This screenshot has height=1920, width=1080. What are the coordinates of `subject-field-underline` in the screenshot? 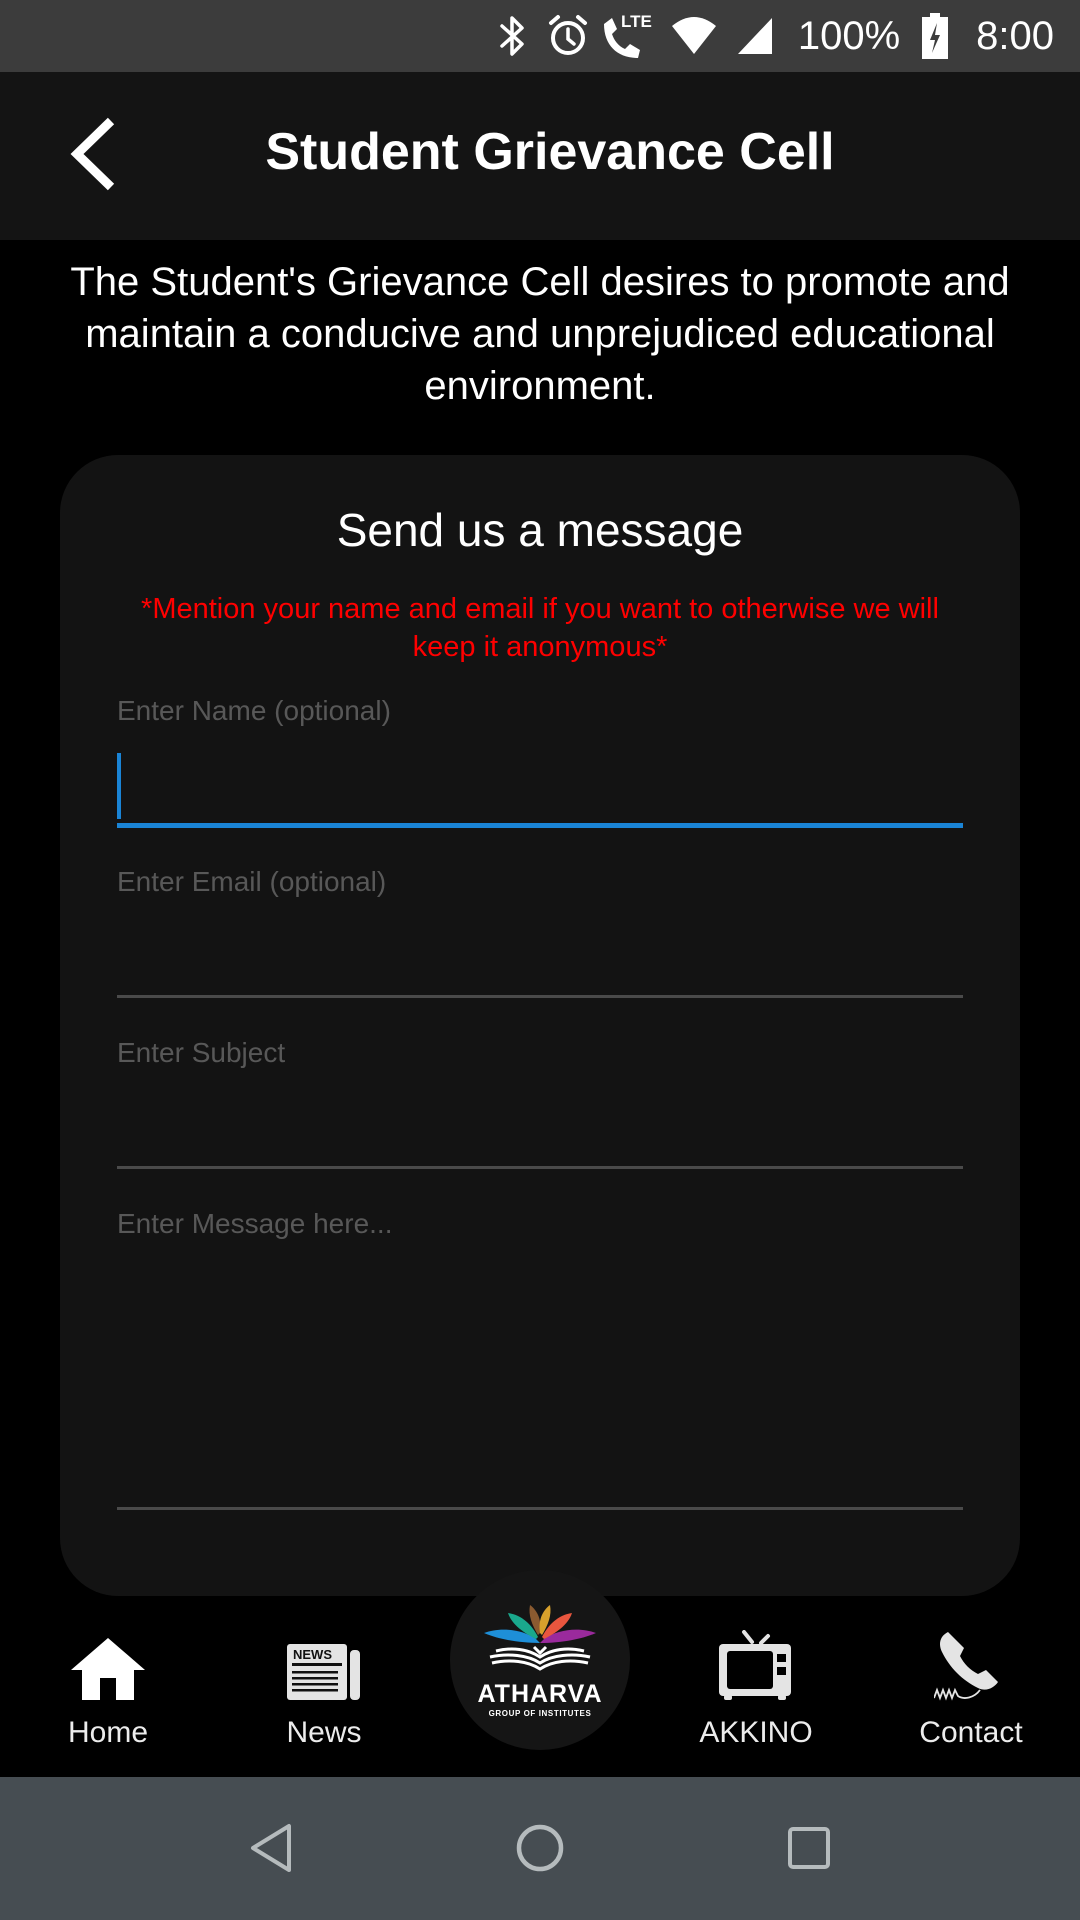 It's located at (540, 1167).